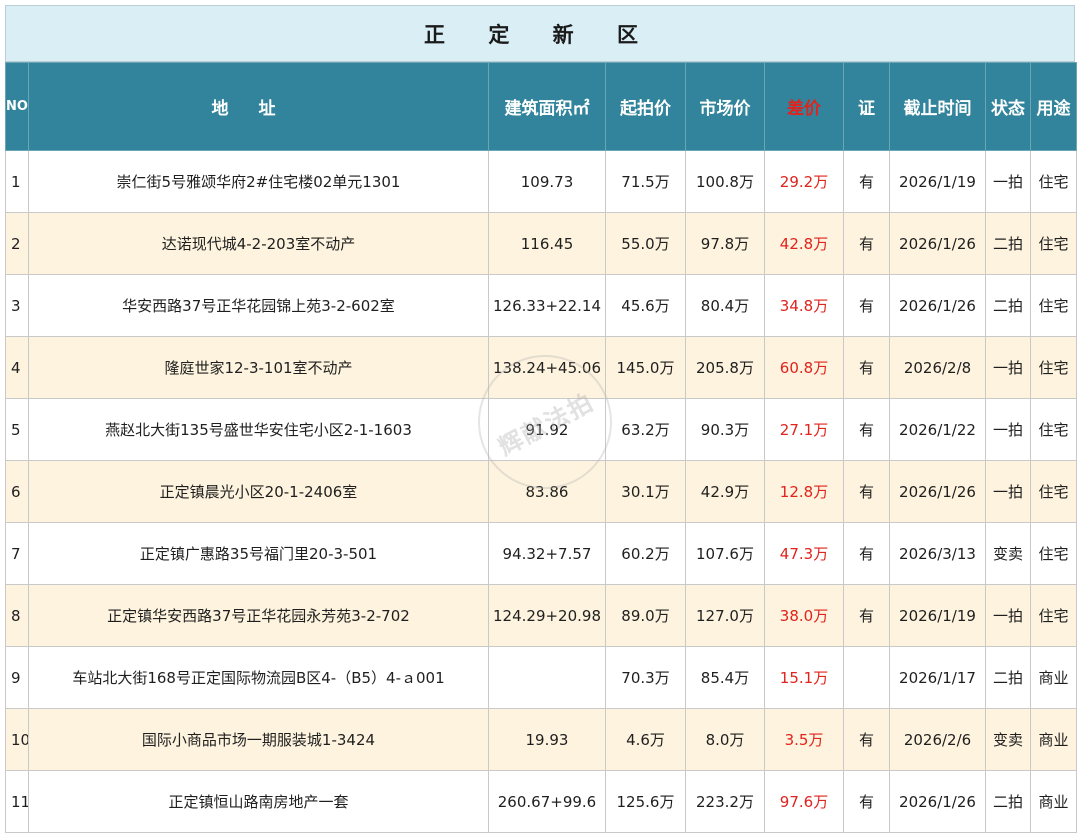 The image size is (1080, 839). Describe the element at coordinates (1053, 106) in the screenshot. I see `header-usage: 用途` at that location.